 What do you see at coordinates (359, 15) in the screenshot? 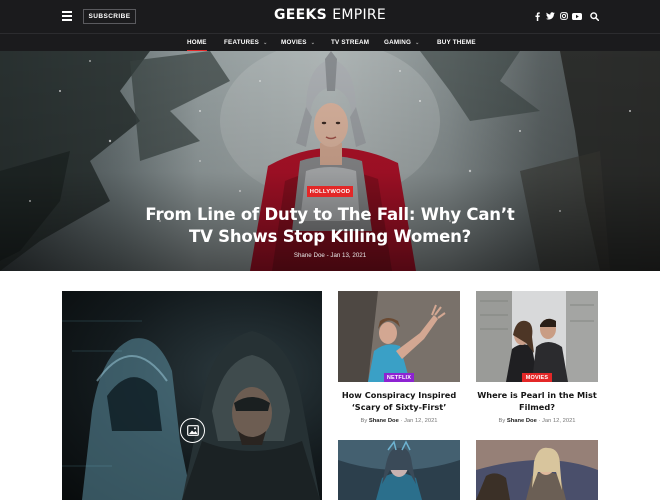
I see `logo-light-text: EMPIRE` at bounding box center [359, 15].